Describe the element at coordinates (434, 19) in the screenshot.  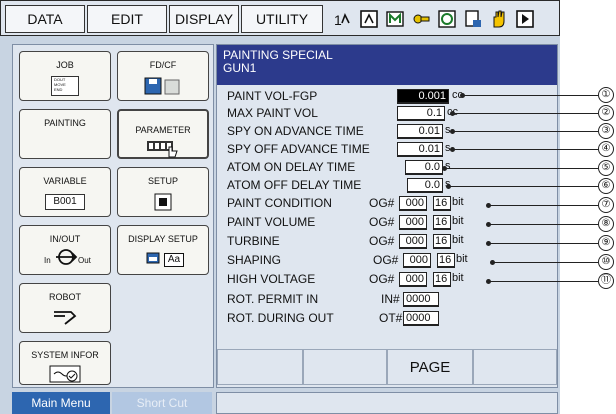
I see `status-icons: 1` at that location.